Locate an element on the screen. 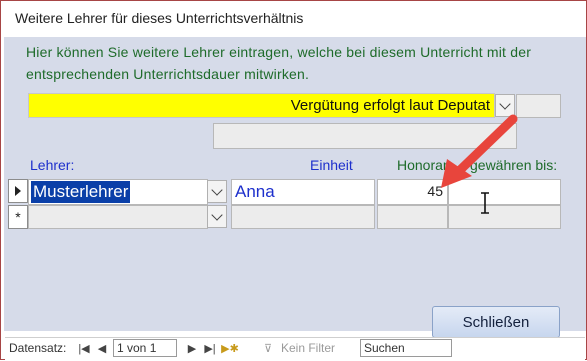 This screenshot has height=361, width=587. search-input: Suchen is located at coordinates (406, 348).